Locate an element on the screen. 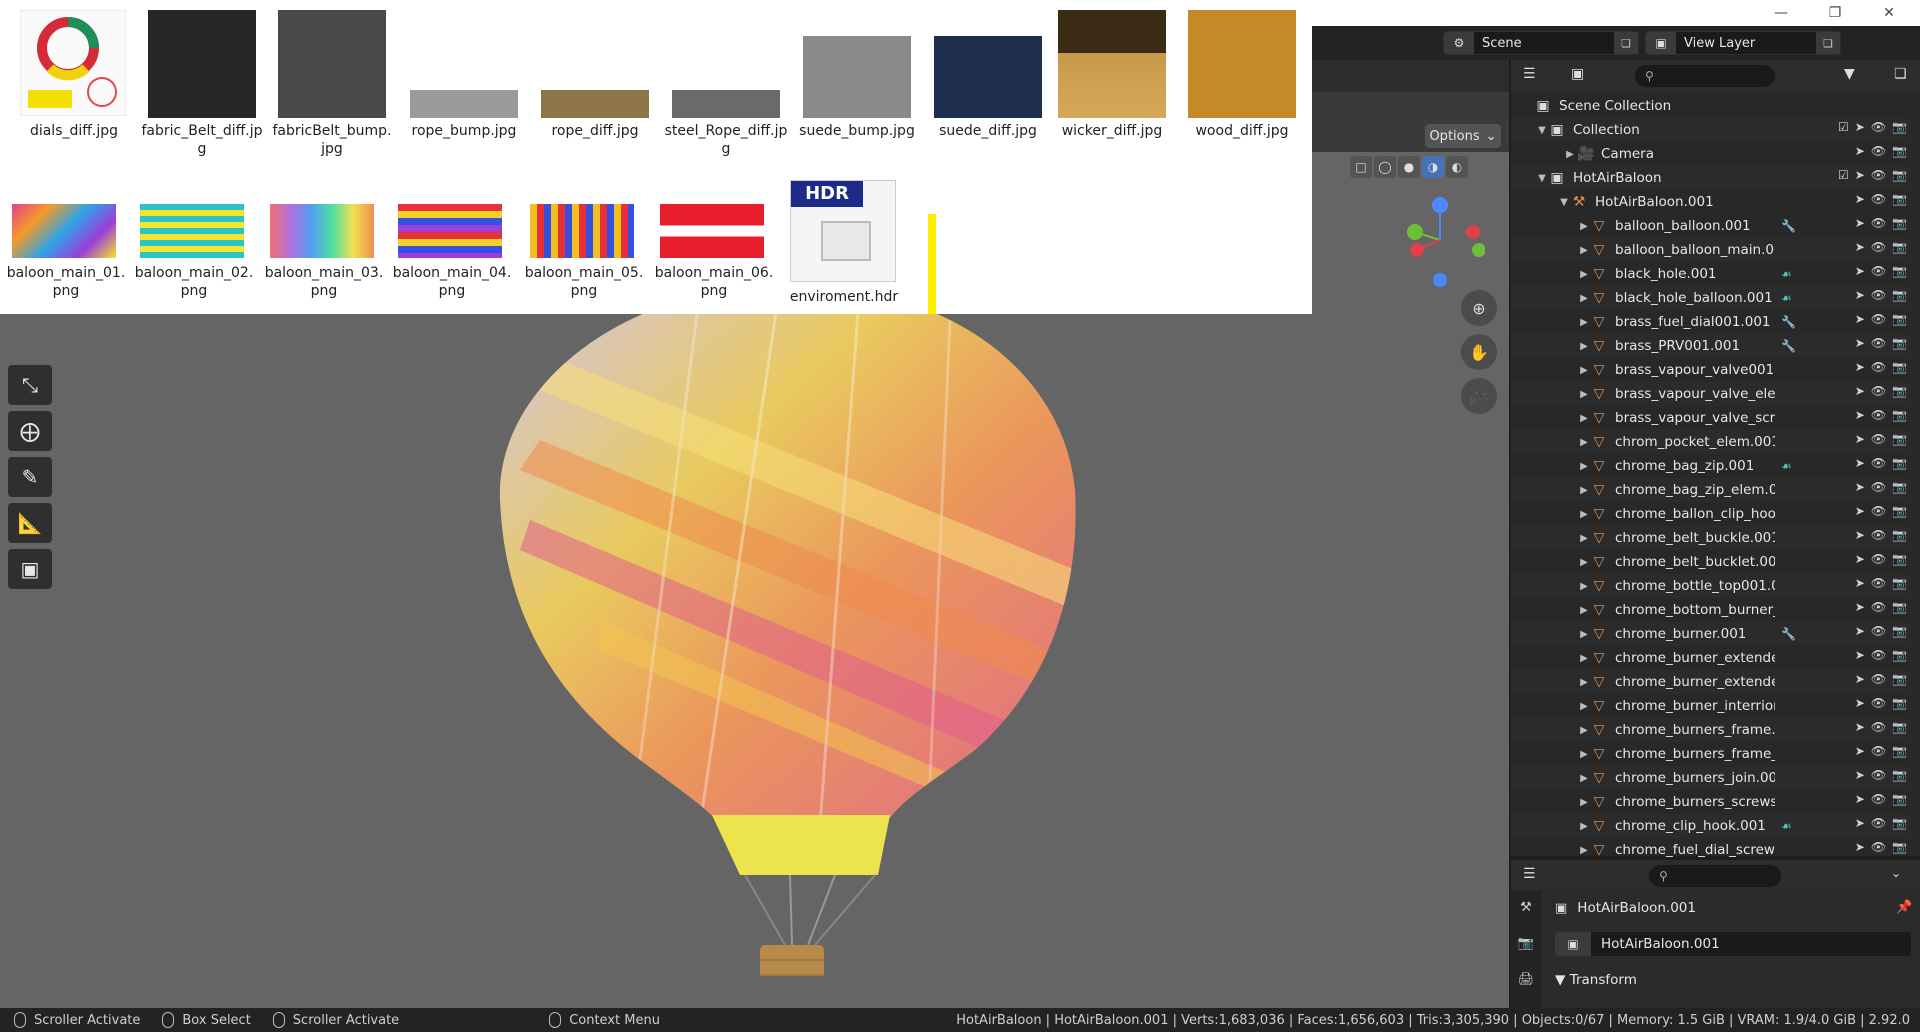  file-item-enviroment-hdr: HDR enviroment.hdr is located at coordinates (844, 243).